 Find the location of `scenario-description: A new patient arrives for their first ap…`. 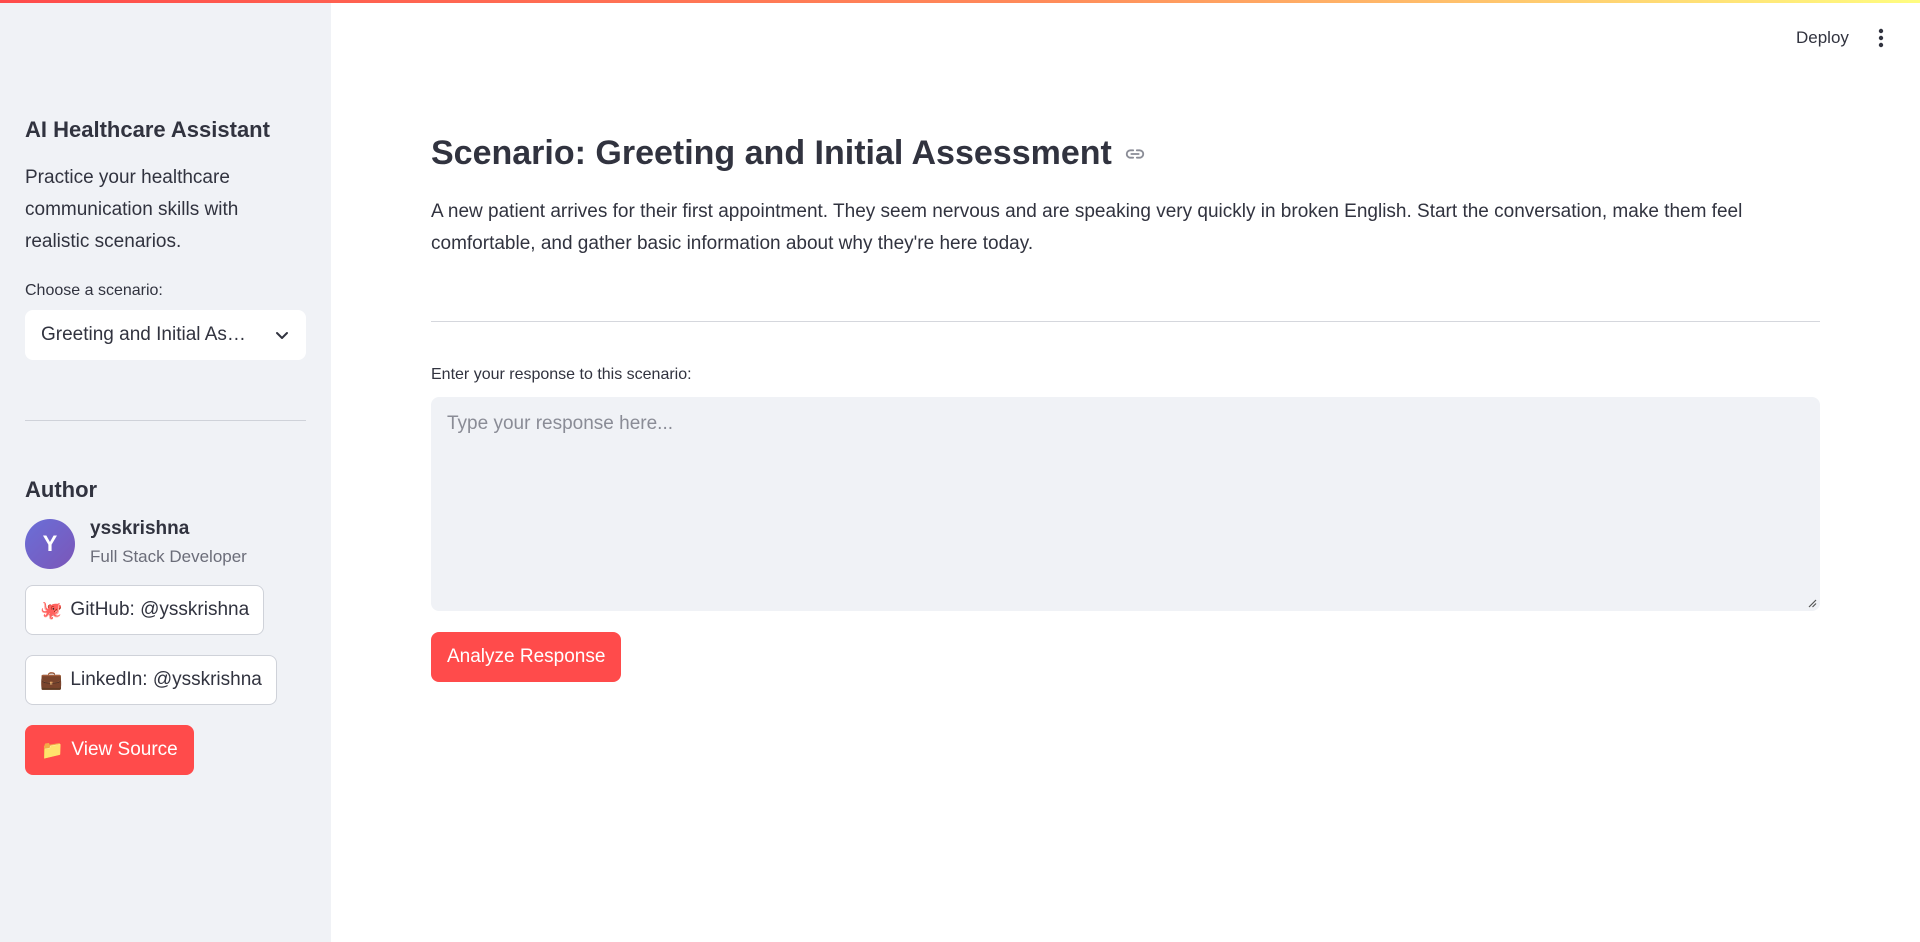

scenario-description: A new patient arrives for their first ap… is located at coordinates (1087, 227).